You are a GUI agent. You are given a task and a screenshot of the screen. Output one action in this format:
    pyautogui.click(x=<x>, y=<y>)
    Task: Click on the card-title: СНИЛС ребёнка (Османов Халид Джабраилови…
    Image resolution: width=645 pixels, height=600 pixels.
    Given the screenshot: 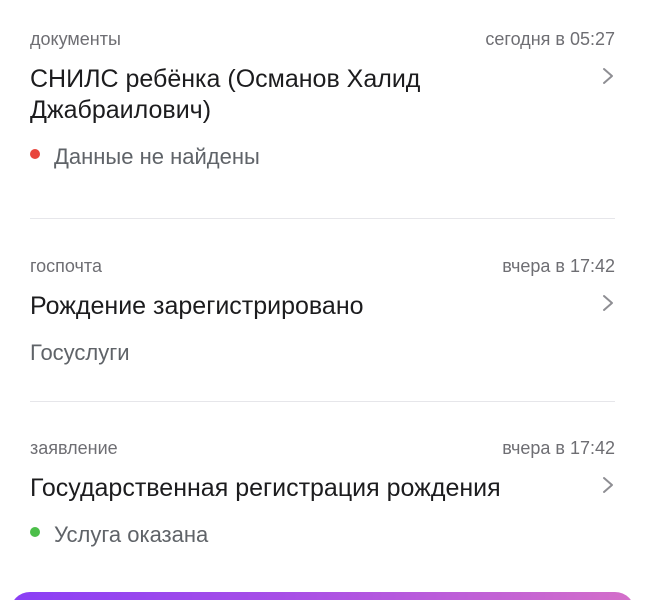 What is the action you would take?
    pyautogui.click(x=225, y=94)
    